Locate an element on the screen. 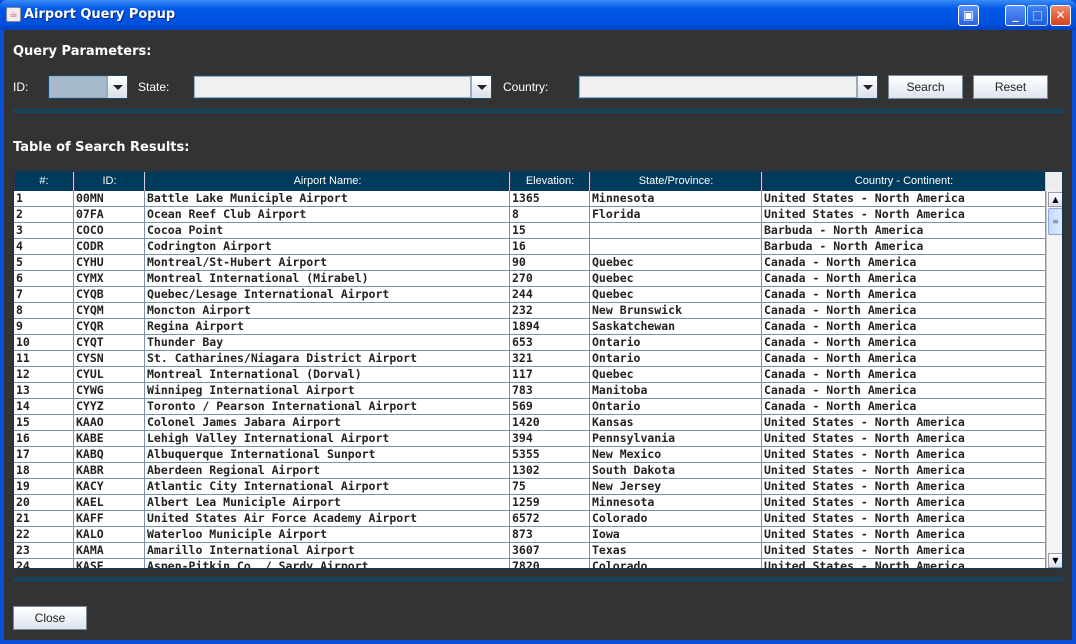 This screenshot has width=1076, height=644. cell-number: 12 is located at coordinates (44, 375).